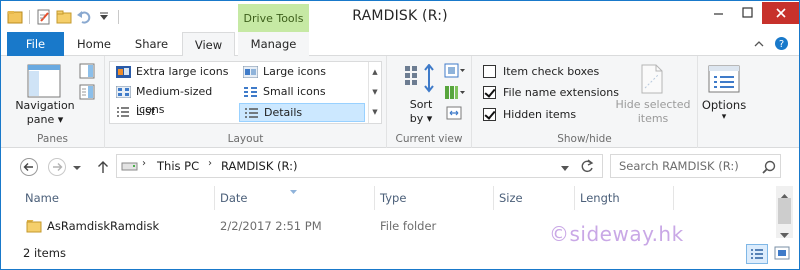  What do you see at coordinates (250, 92) in the screenshot?
I see `small-icons-icon` at bounding box center [250, 92].